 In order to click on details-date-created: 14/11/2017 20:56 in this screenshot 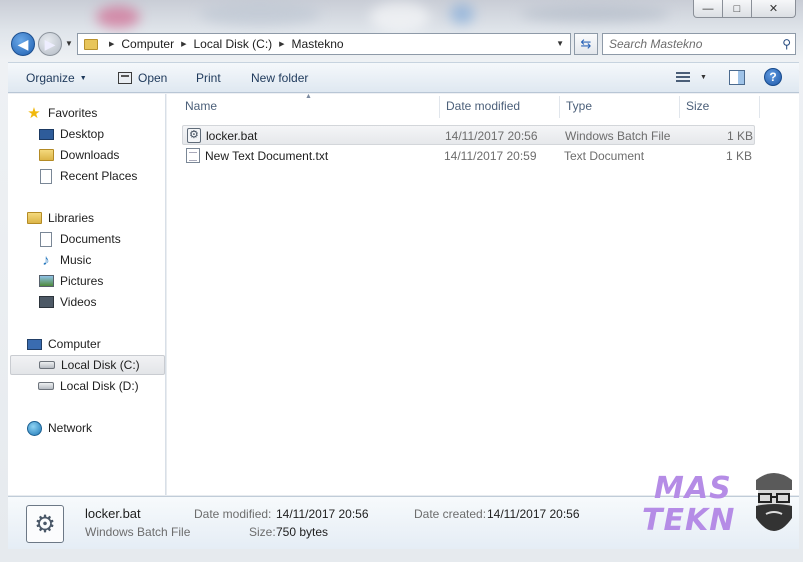, I will do `click(533, 514)`.